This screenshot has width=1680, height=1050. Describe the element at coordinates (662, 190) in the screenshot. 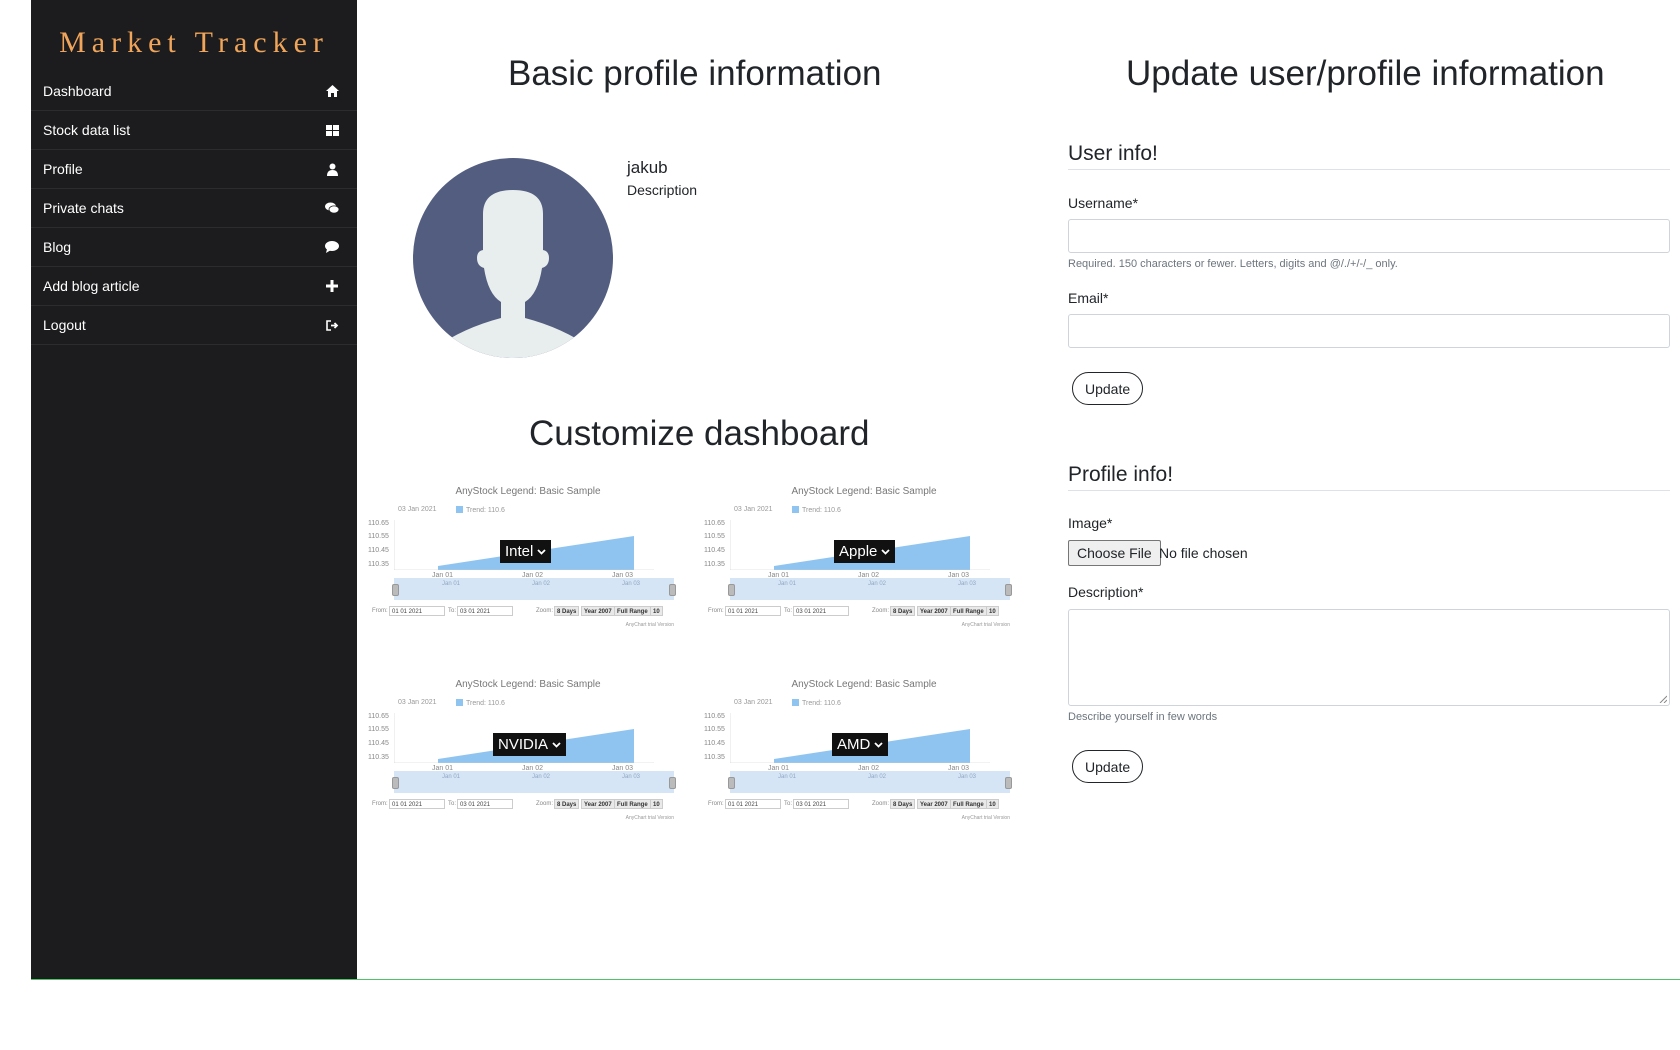

I see `profile-description: Description` at that location.